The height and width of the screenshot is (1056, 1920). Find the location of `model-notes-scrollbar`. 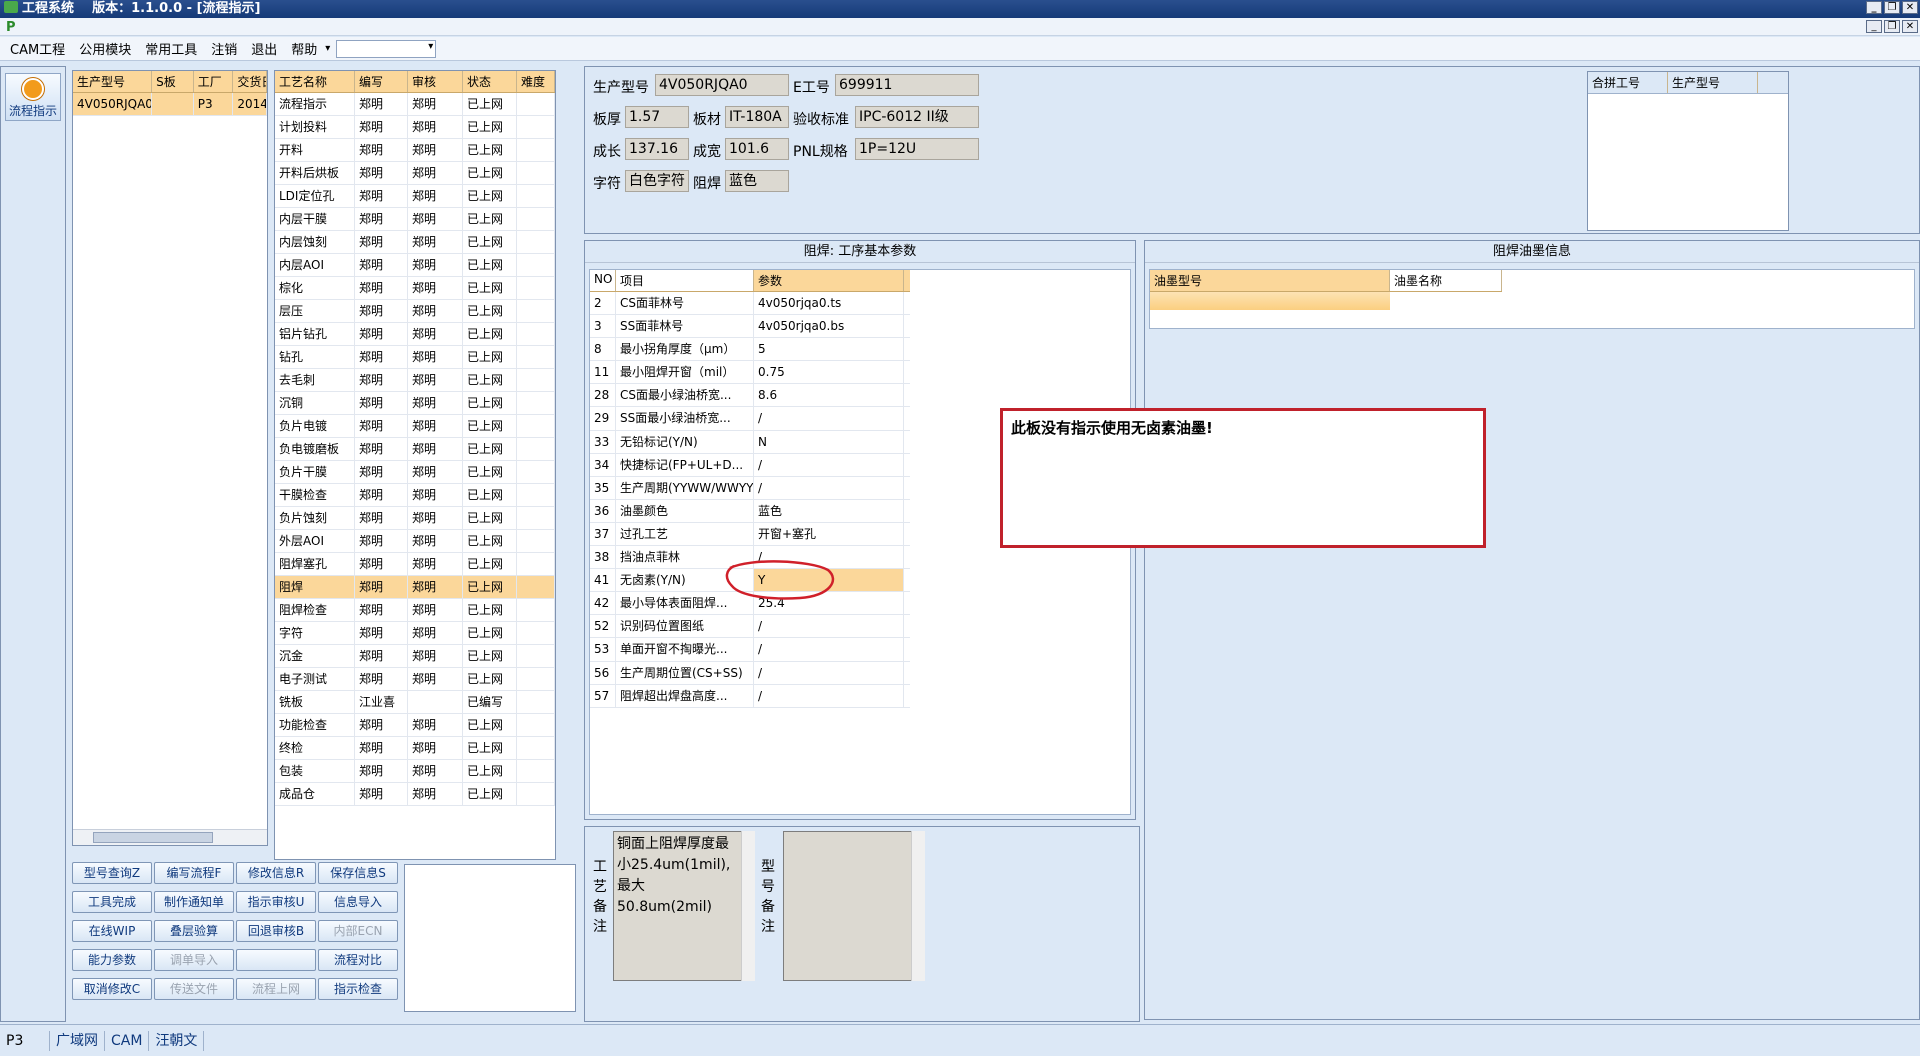

model-notes-scrollbar is located at coordinates (918, 906).